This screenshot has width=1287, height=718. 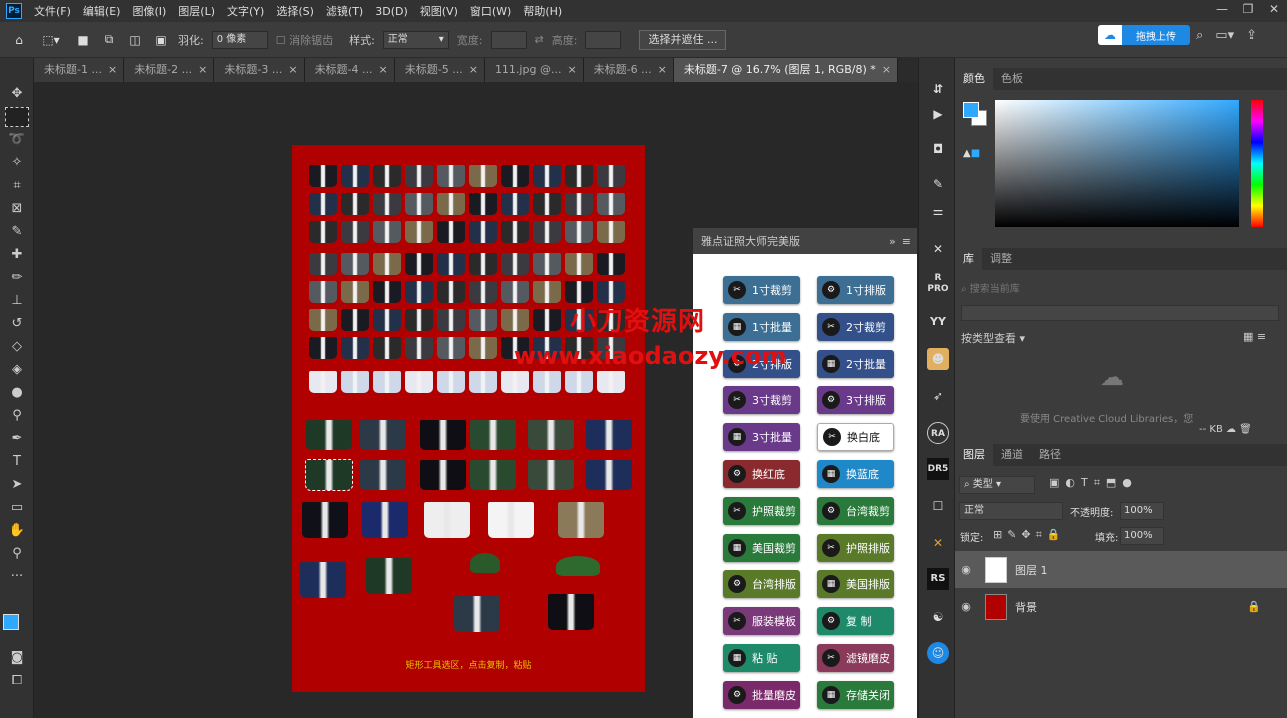 What do you see at coordinates (938, 543) in the screenshot?
I see `cross-tools-icon: ✕` at bounding box center [938, 543].